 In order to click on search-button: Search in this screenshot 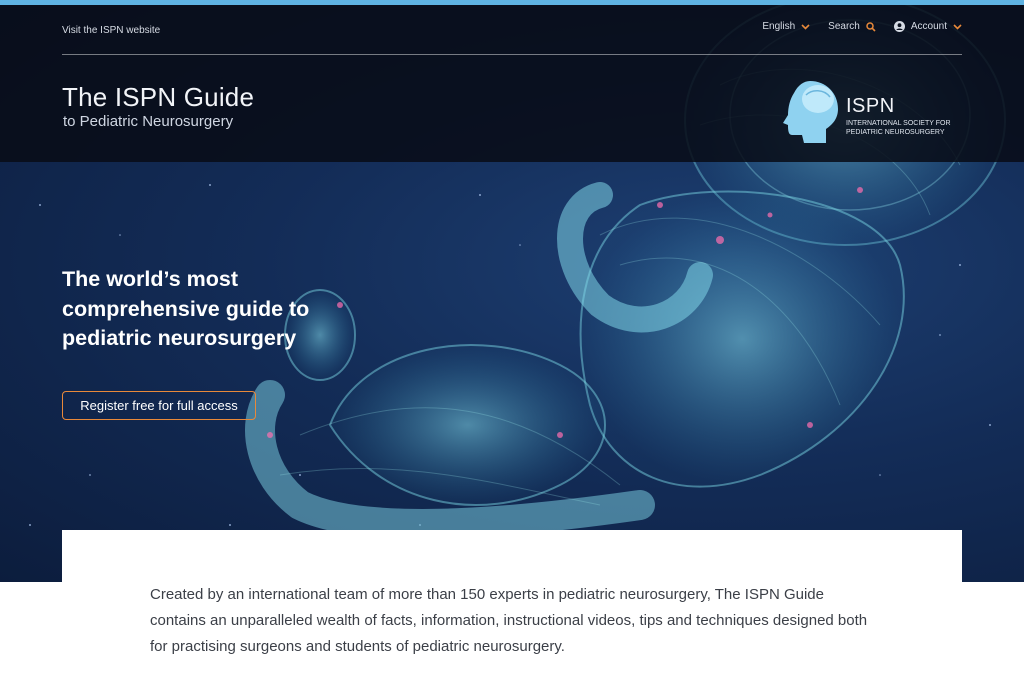, I will do `click(852, 26)`.